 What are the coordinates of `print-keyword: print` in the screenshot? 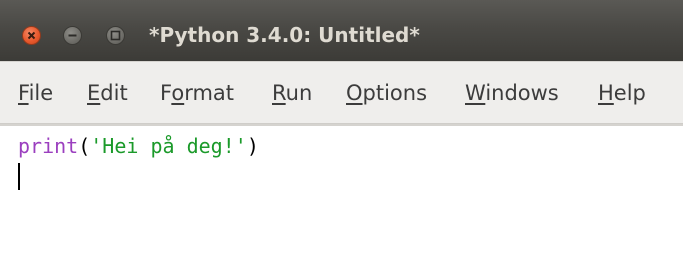 It's located at (48, 146).